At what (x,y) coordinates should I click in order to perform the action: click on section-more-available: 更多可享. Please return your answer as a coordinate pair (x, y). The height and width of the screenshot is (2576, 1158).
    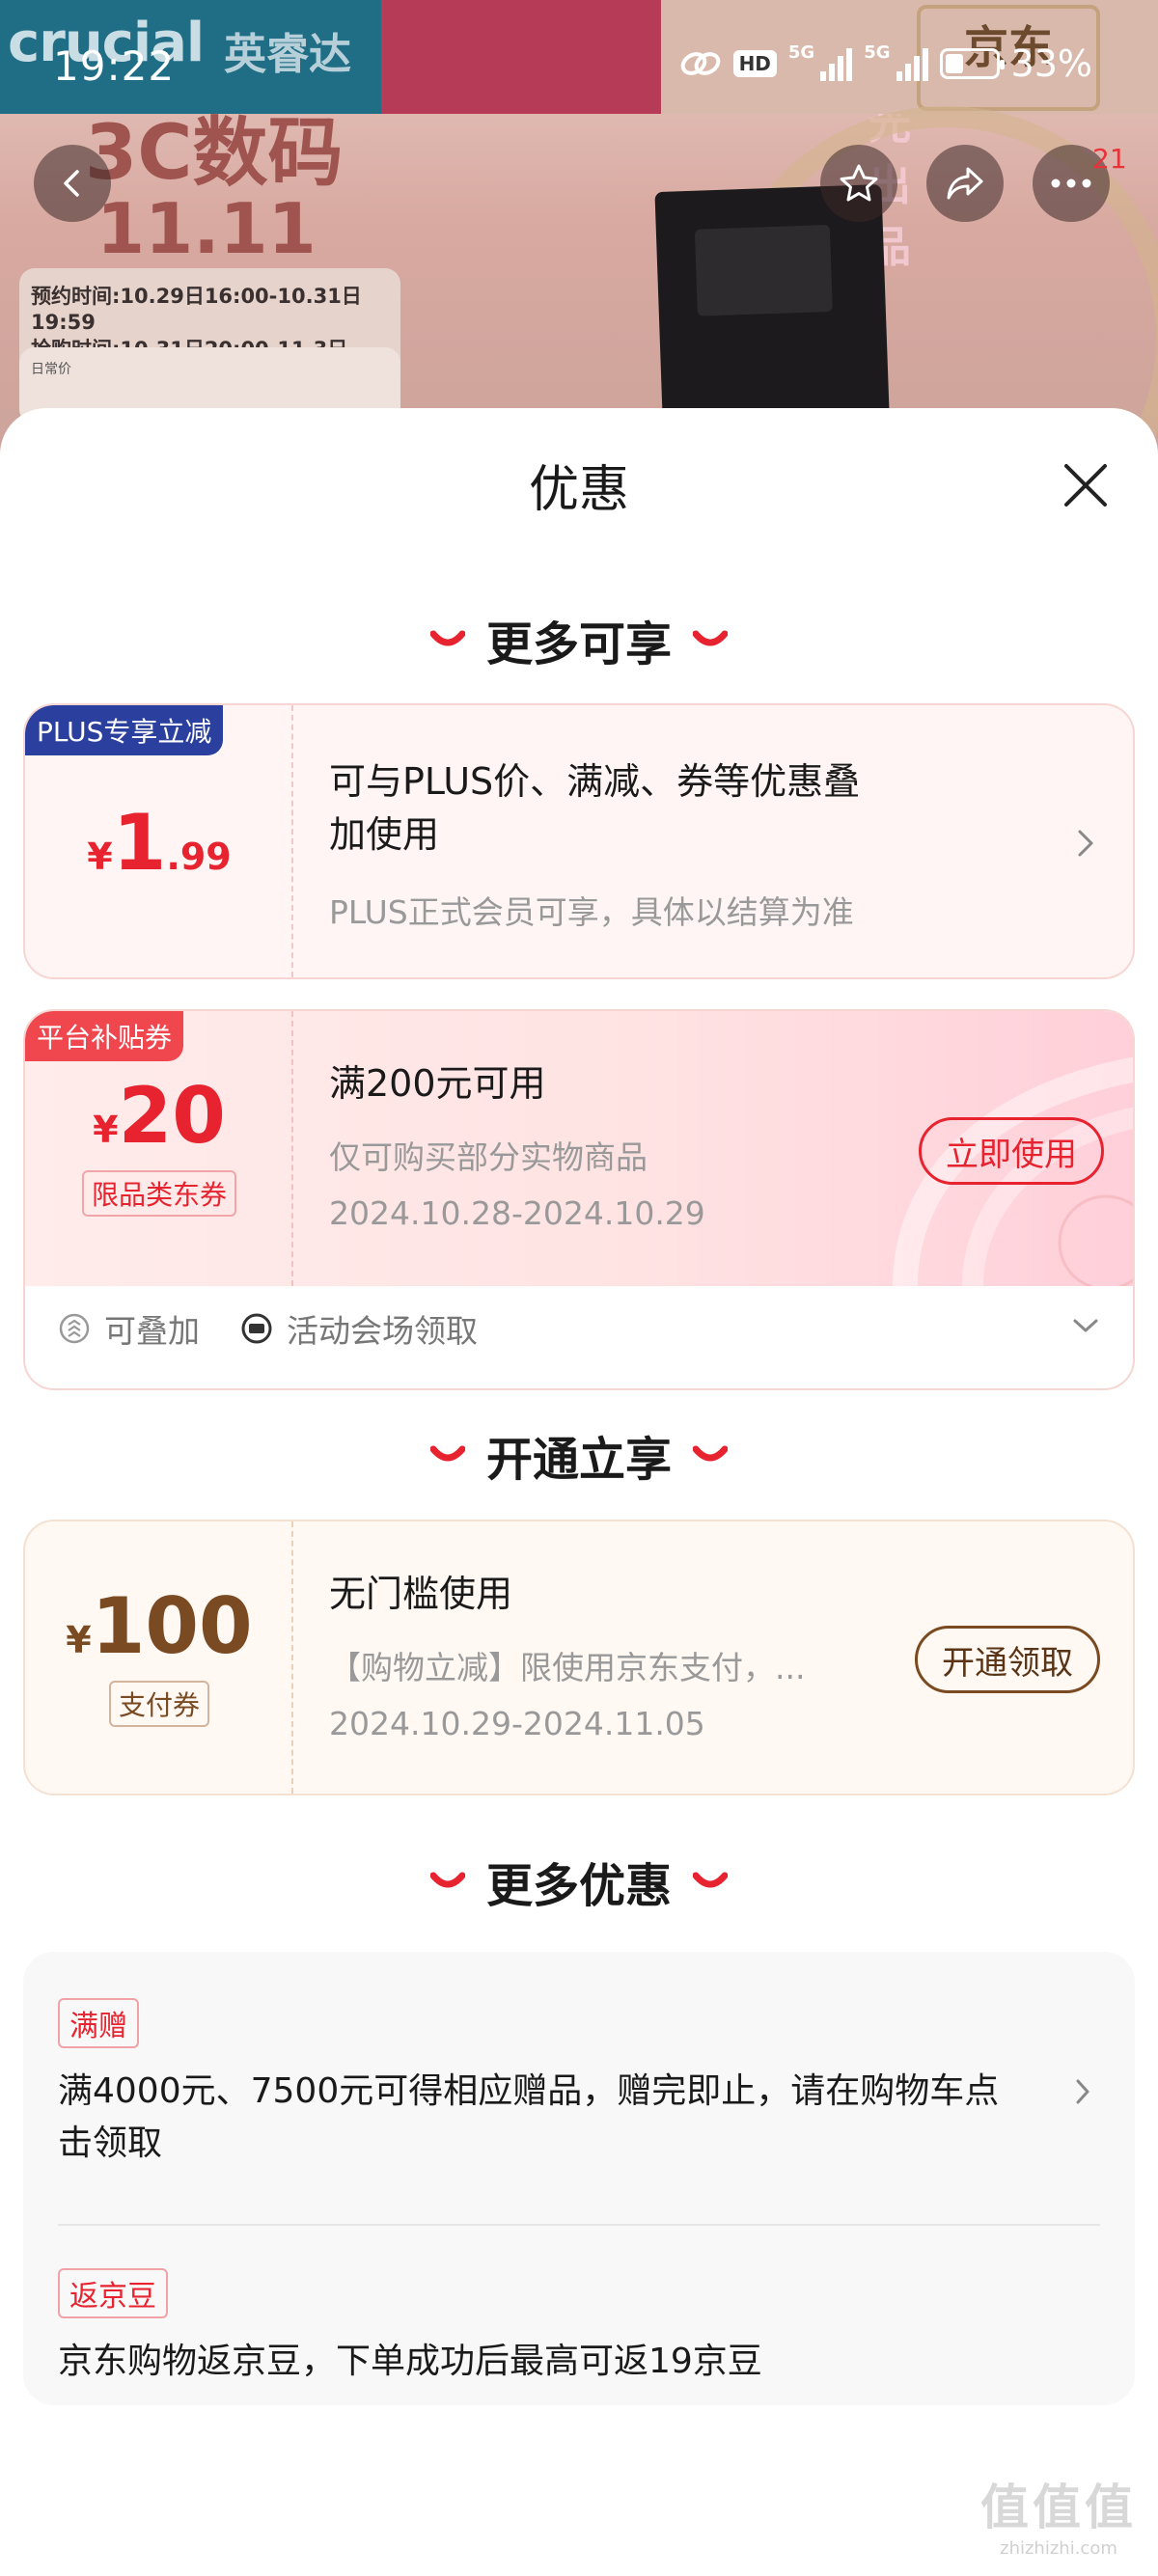
    Looking at the image, I should click on (579, 639).